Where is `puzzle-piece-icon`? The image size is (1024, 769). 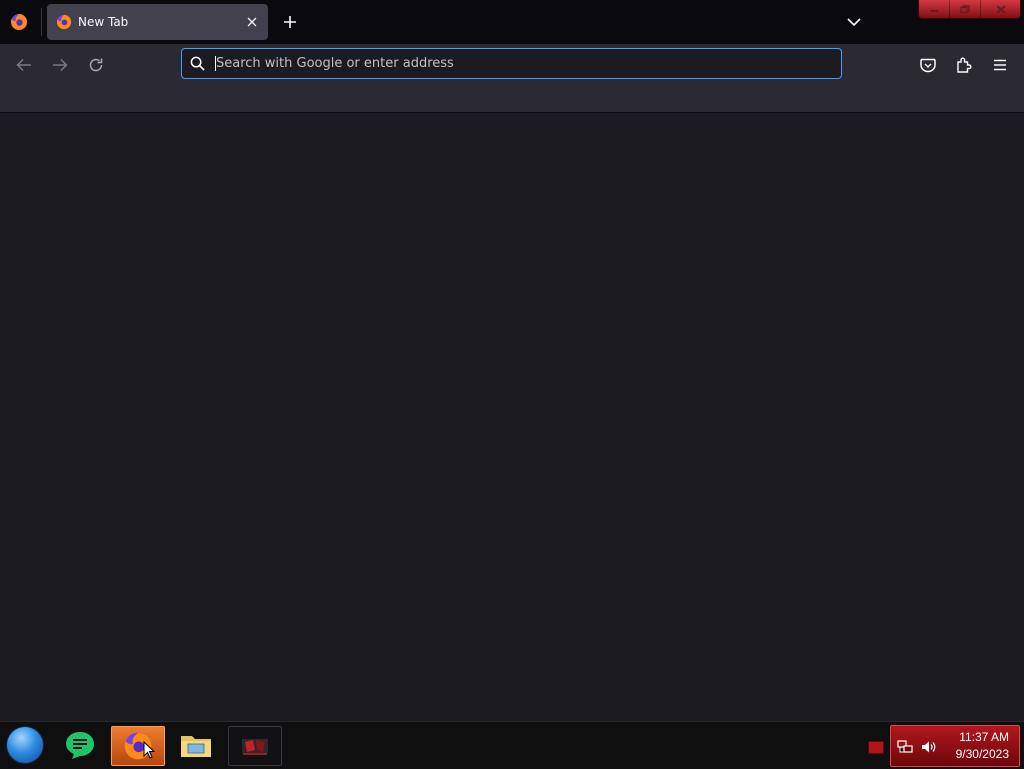 puzzle-piece-icon is located at coordinates (964, 65).